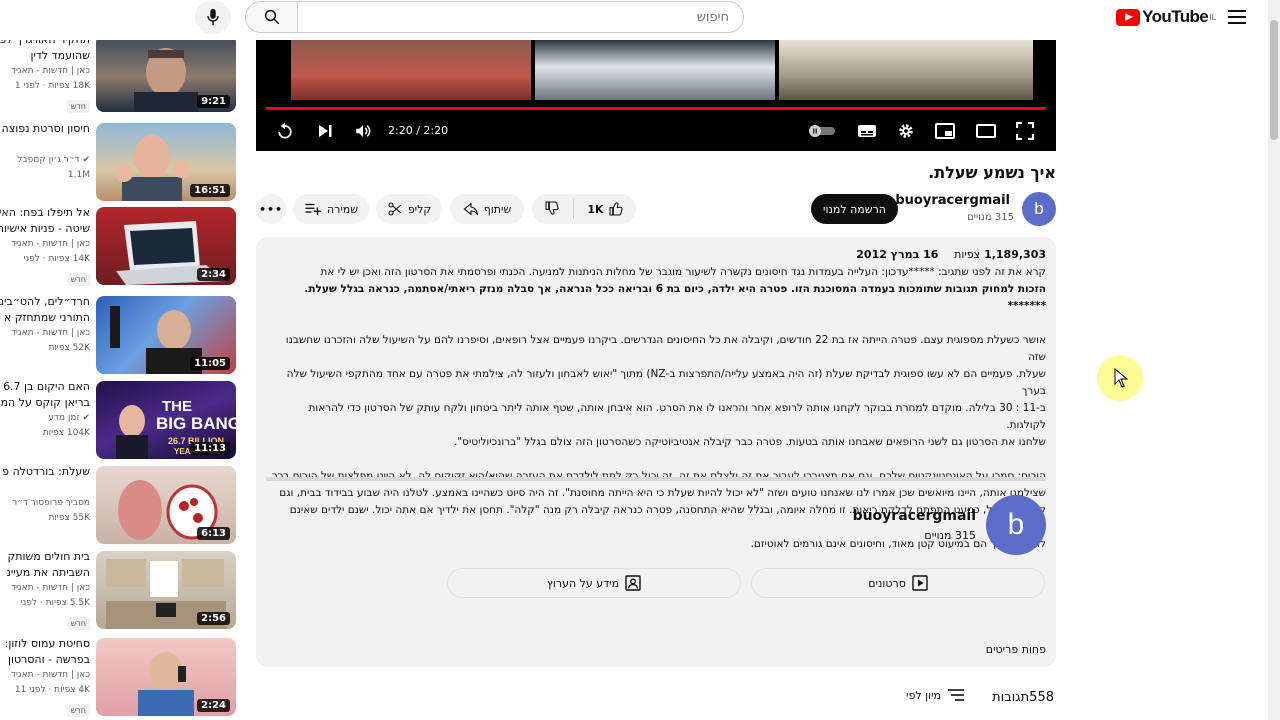 Image resolution: width=1280 pixels, height=720 pixels. I want to click on fullscreen-button, so click(1025, 131).